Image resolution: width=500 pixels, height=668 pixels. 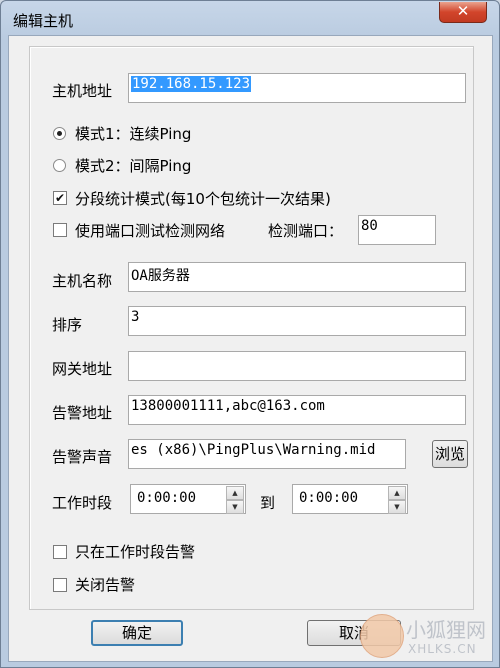 I want to click on only-work-alert-checkbox, so click(x=60, y=552).